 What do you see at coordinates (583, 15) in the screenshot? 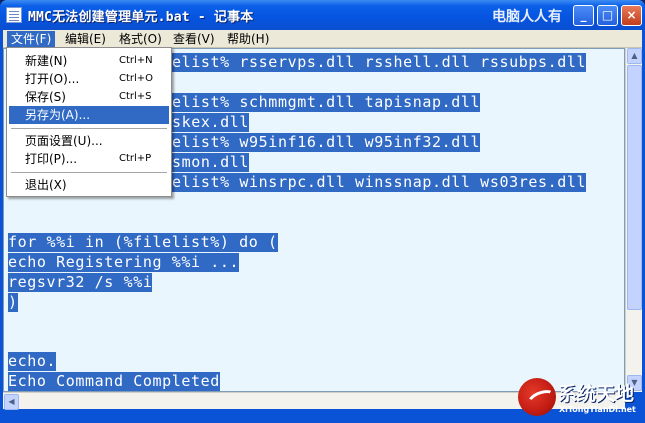
I see `minimize-button: _` at bounding box center [583, 15].